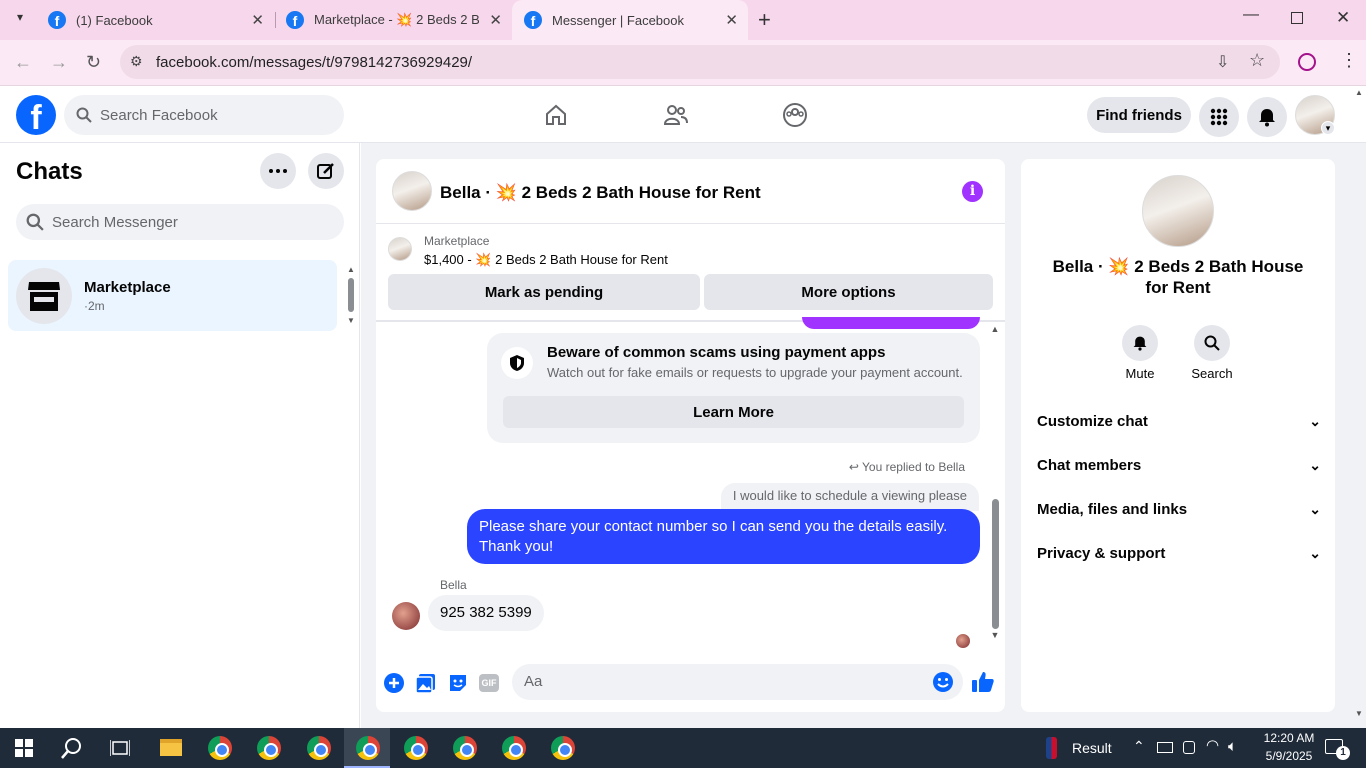 This screenshot has height=768, width=1366. I want to click on back-icon: ←, so click(23, 62).